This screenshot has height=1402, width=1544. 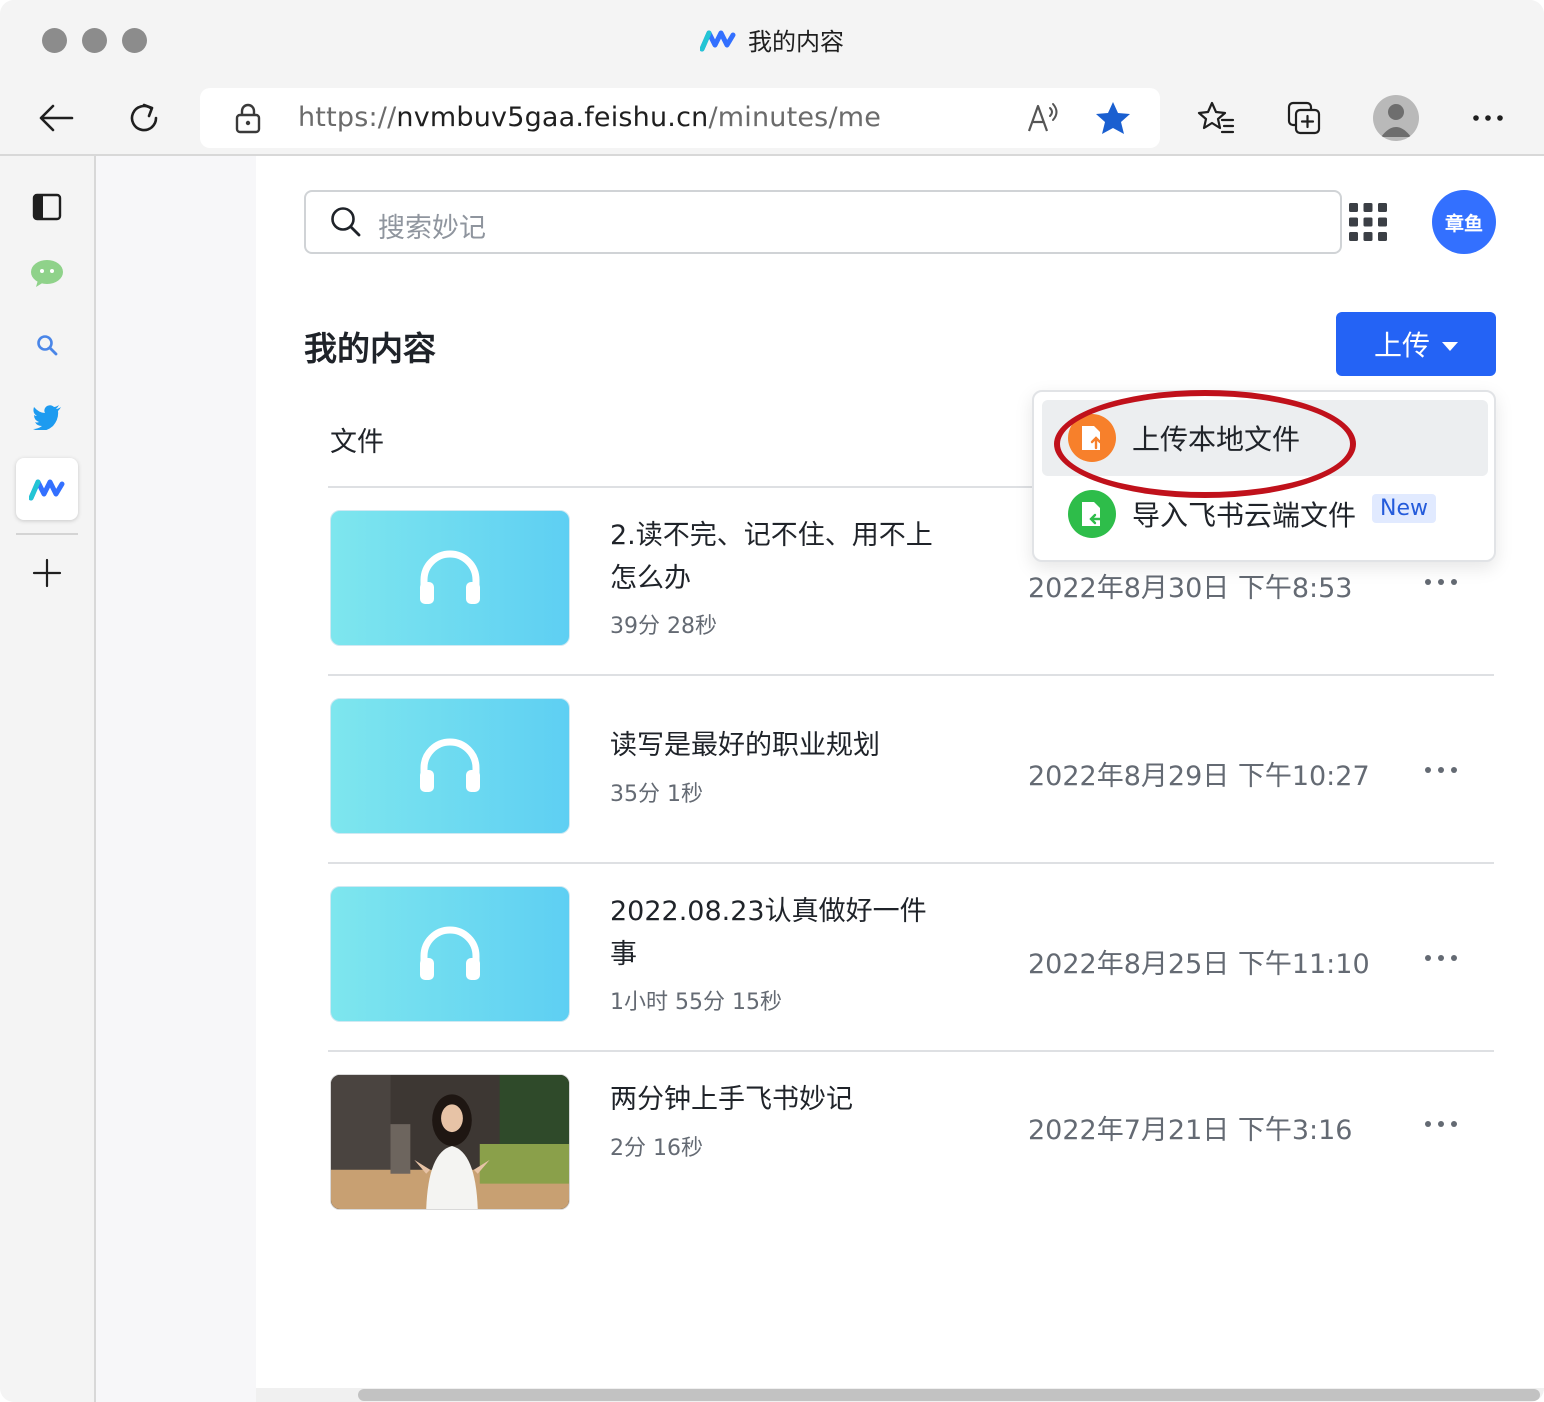 What do you see at coordinates (1199, 964) in the screenshot?
I see `file-date: 2022年8月25日 下午11:10` at bounding box center [1199, 964].